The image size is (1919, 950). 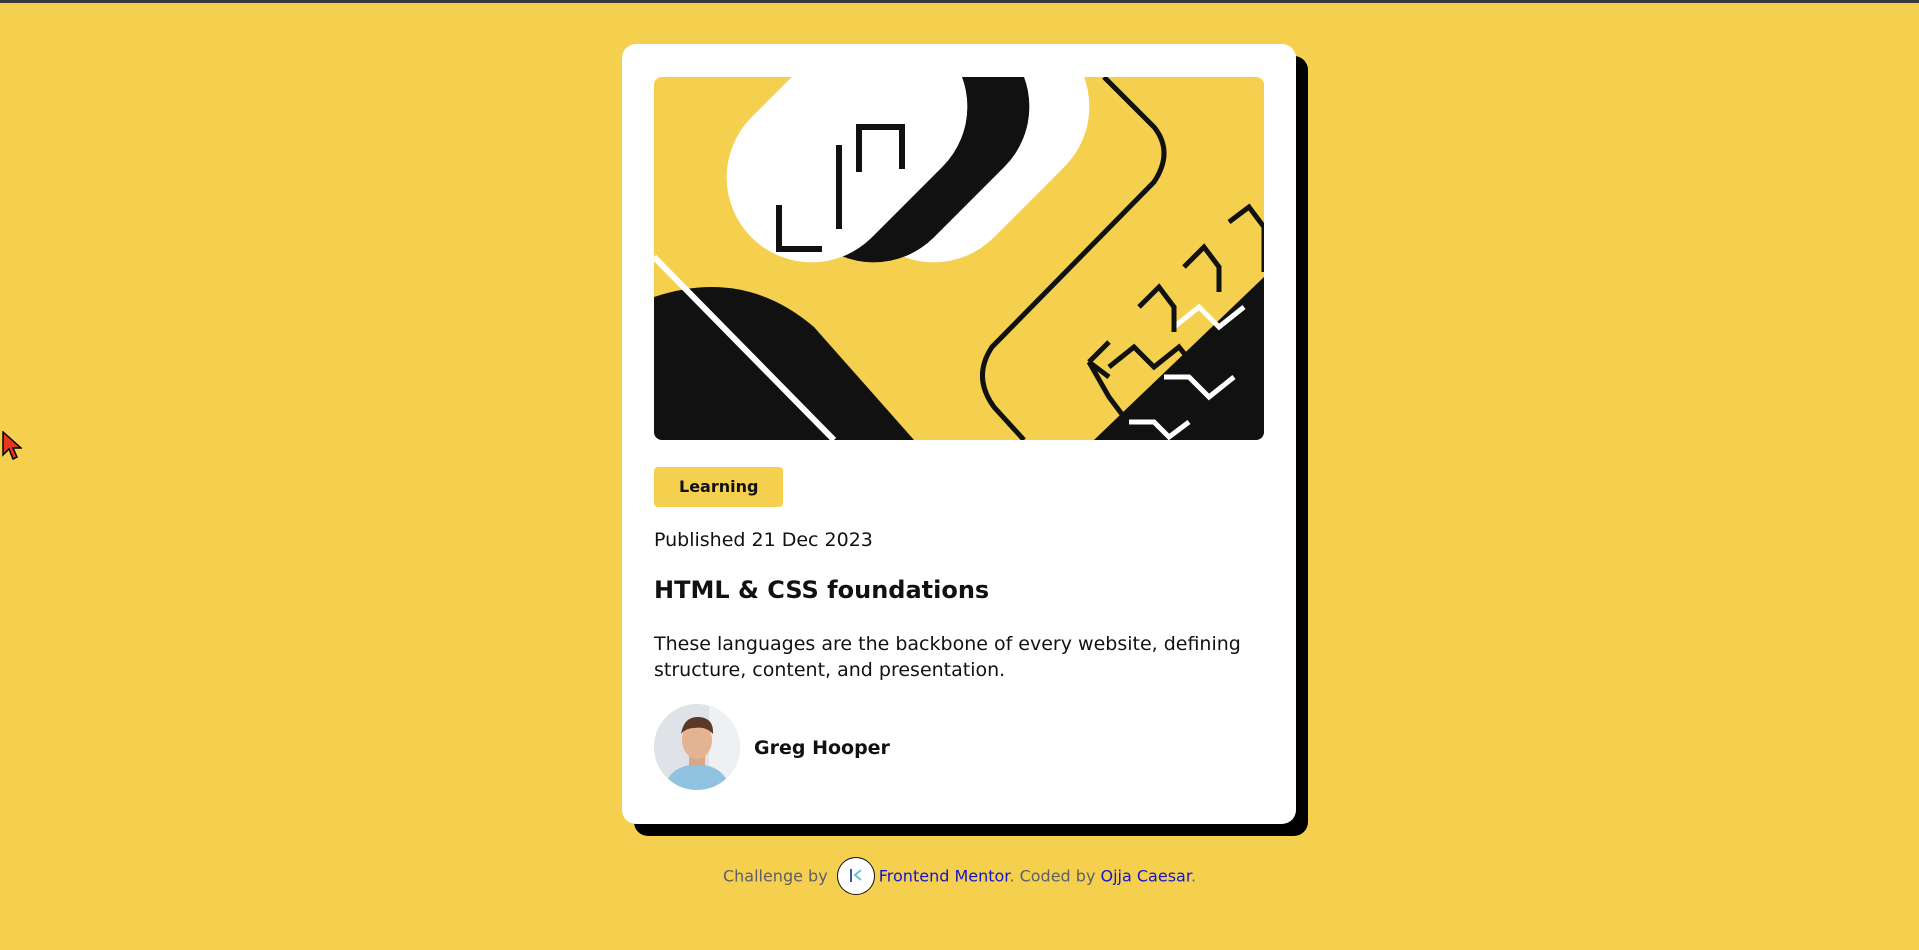 I want to click on attribution-prefix: Challenge by, so click(x=775, y=876).